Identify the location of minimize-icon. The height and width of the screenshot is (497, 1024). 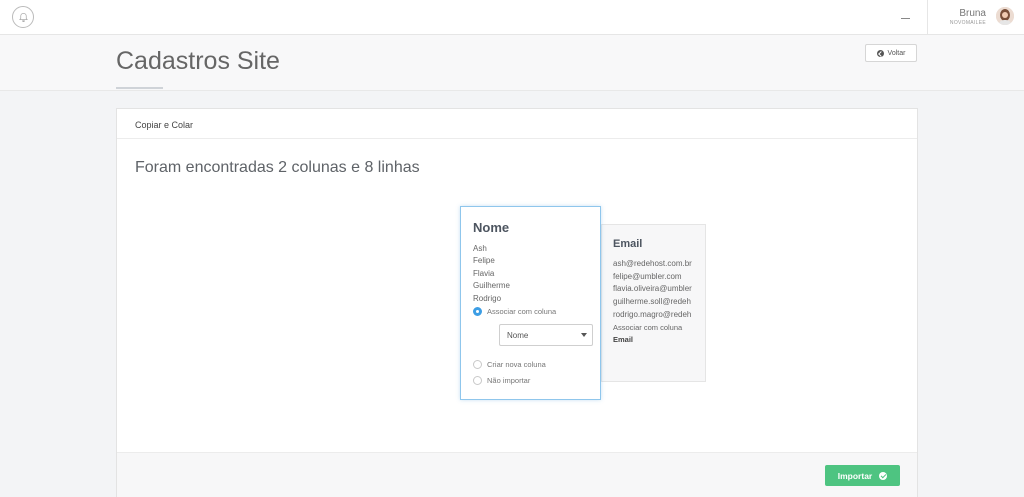
(906, 15).